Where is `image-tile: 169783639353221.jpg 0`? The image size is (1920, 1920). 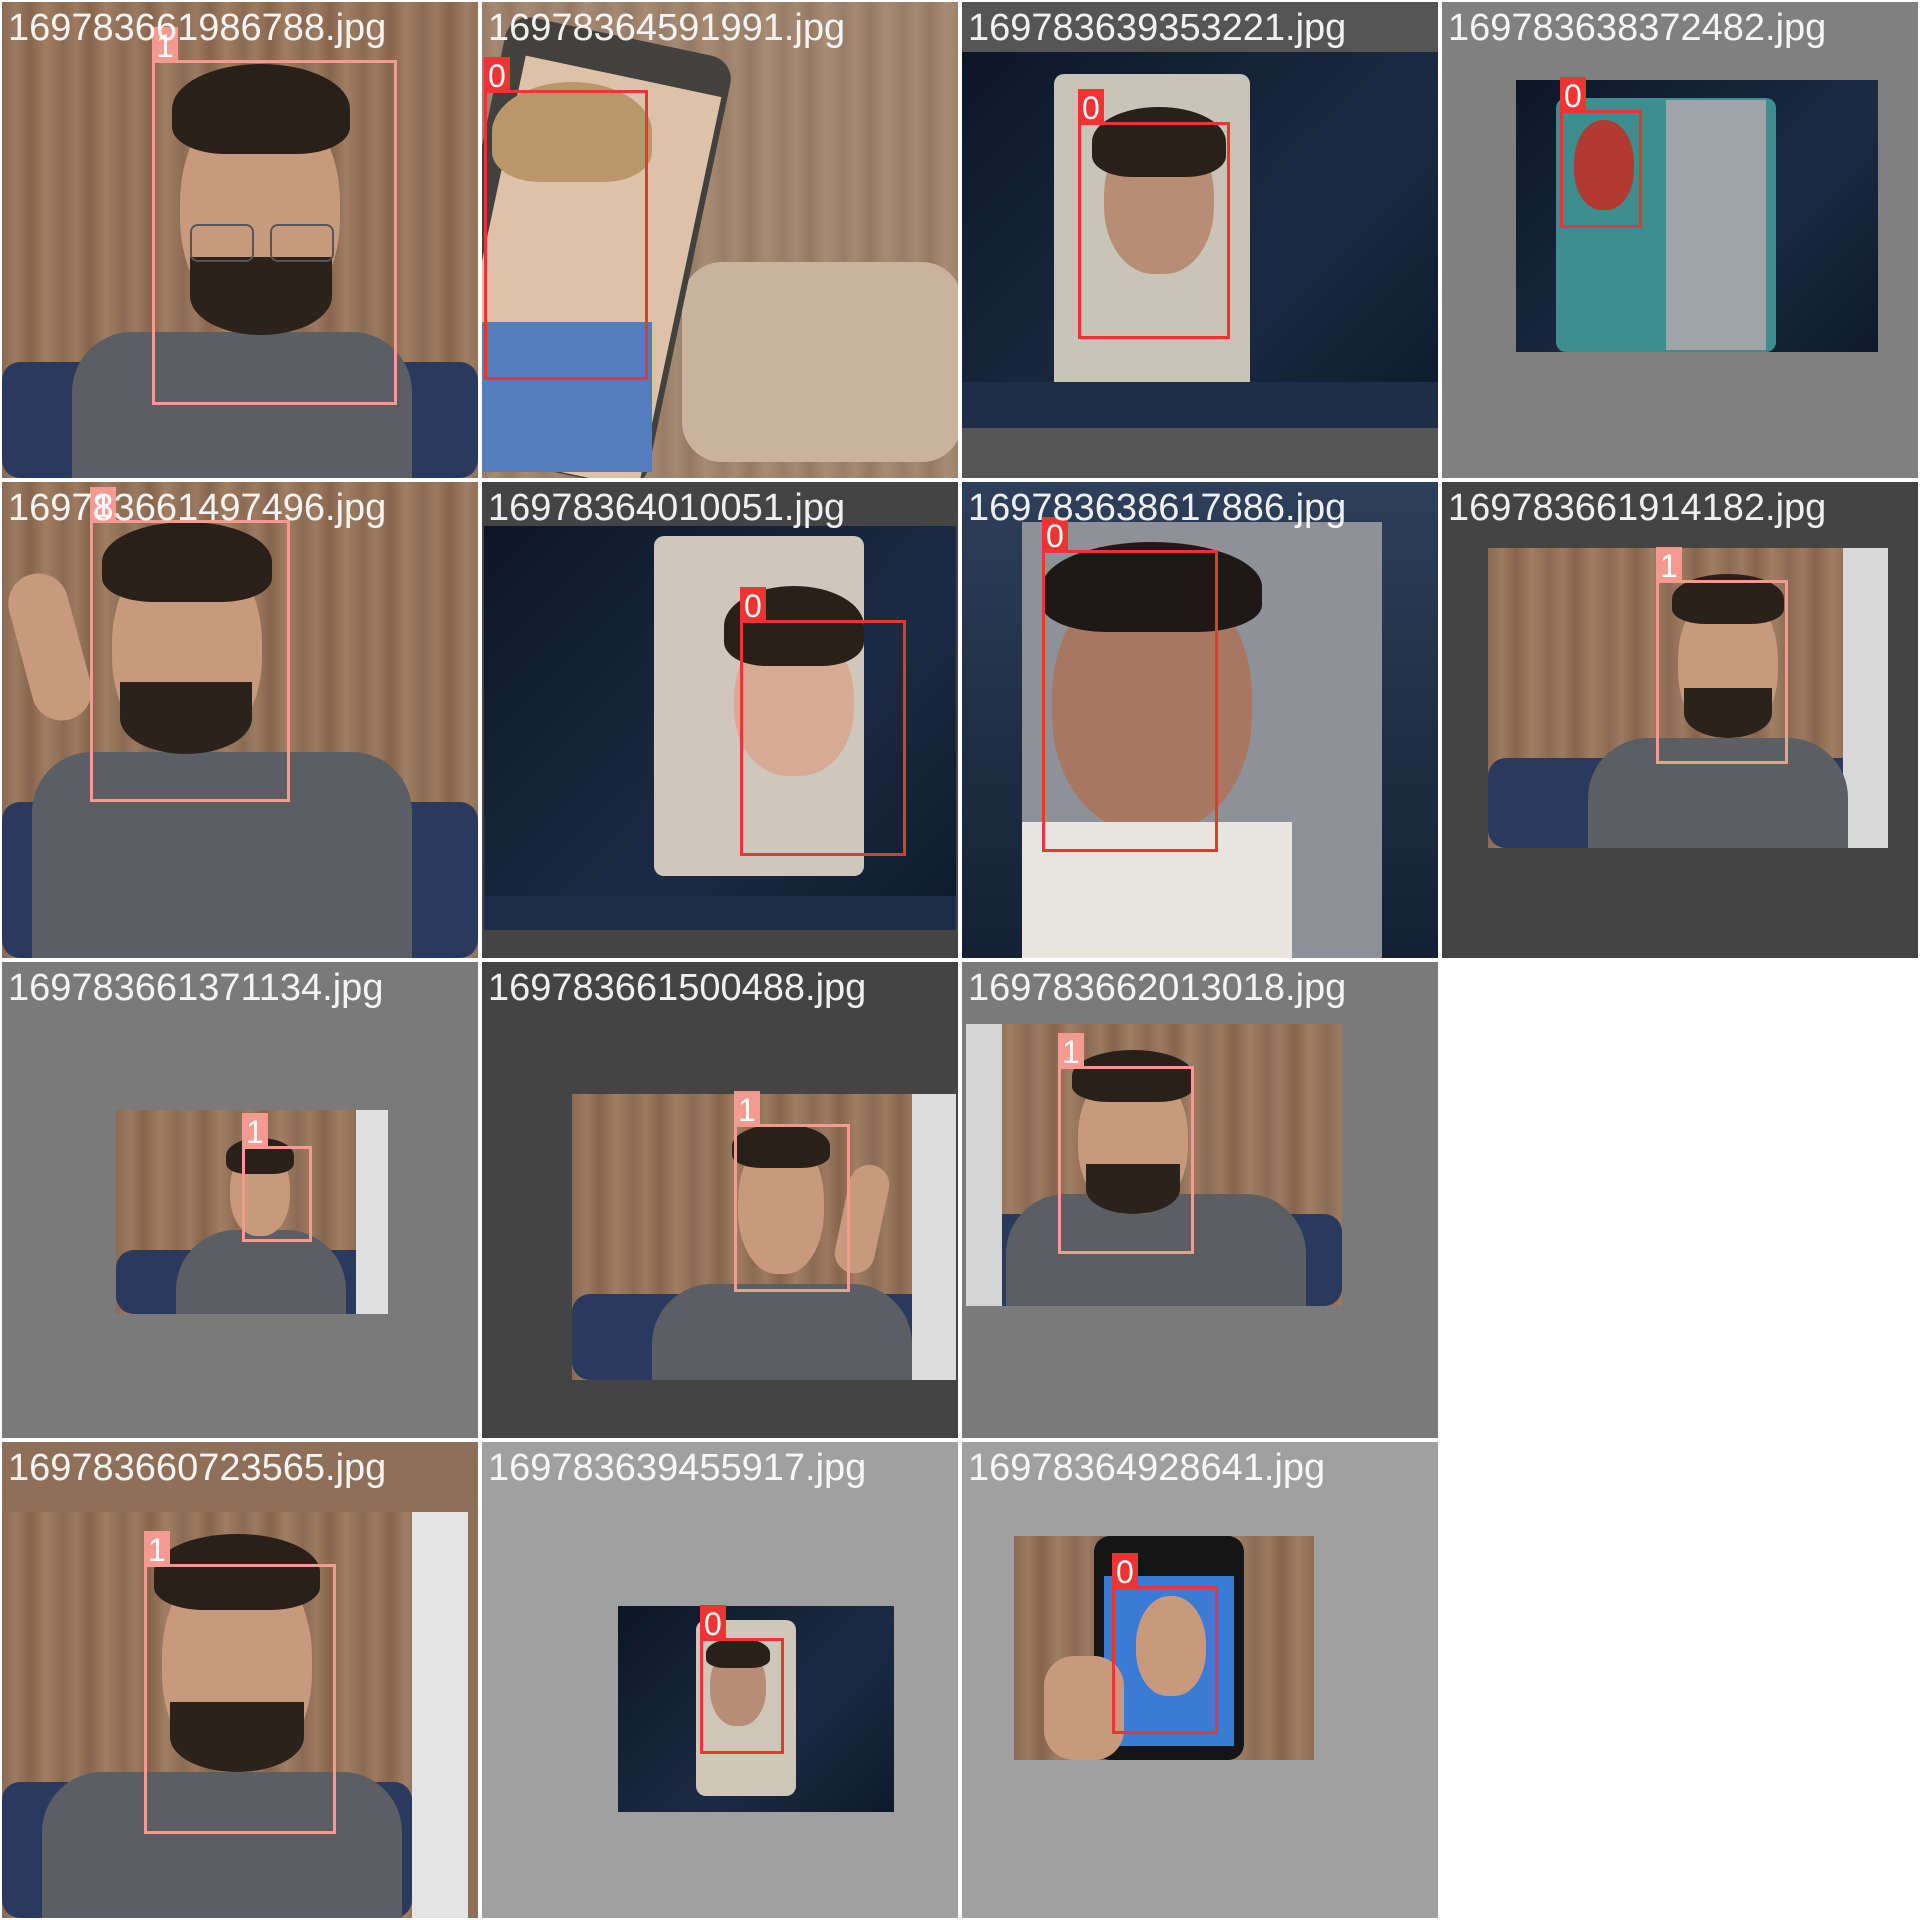 image-tile: 169783639353221.jpg 0 is located at coordinates (1200, 240).